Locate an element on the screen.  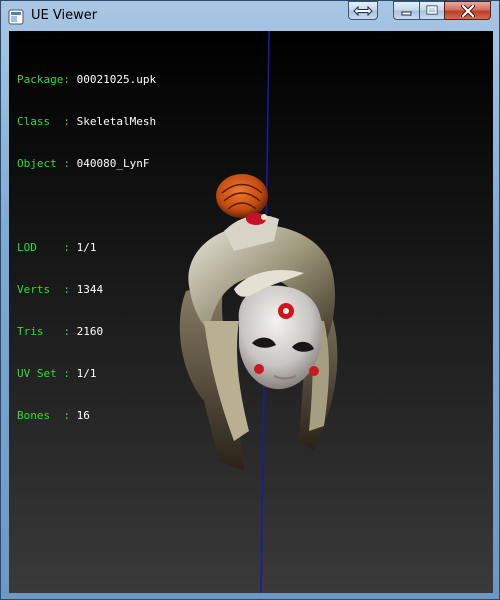
close-icon is located at coordinates (467, 10).